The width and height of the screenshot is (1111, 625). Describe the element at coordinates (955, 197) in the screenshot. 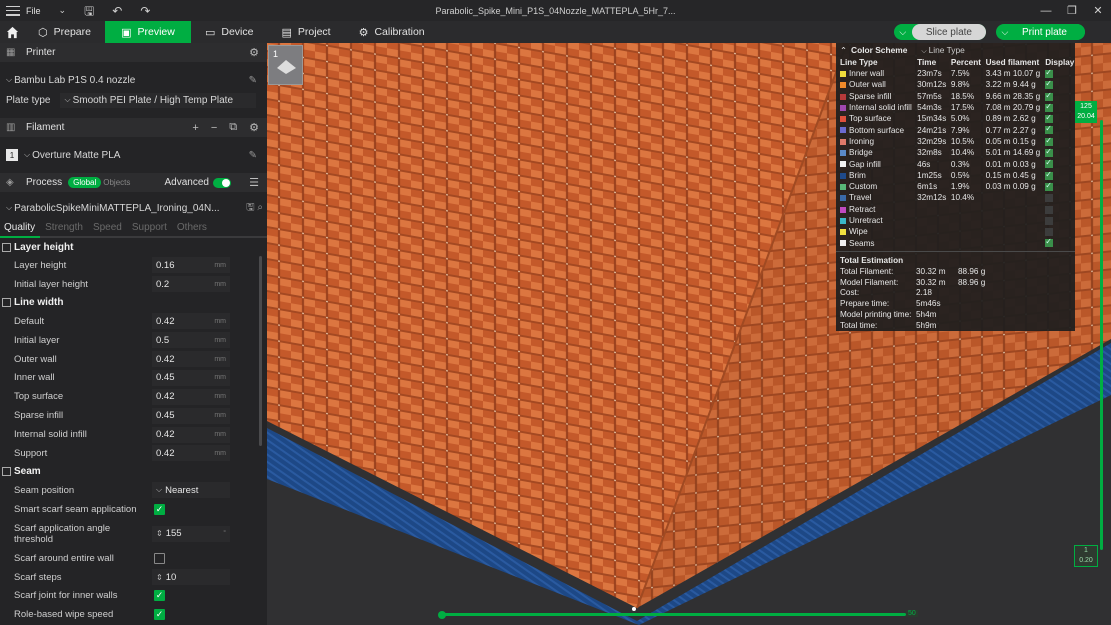

I see `legend-row: Travel 32m12s 10.4%` at that location.